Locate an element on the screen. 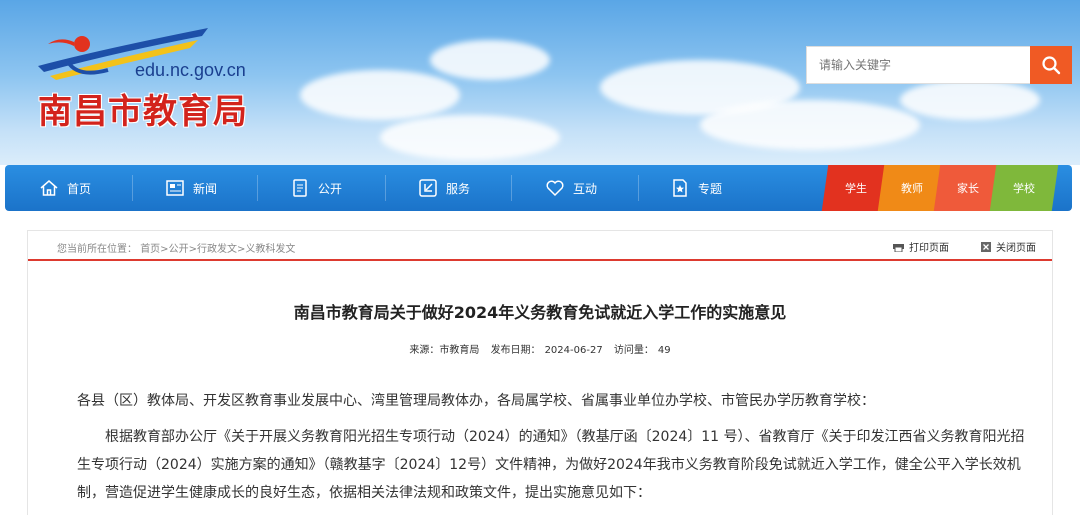 This screenshot has width=1080, height=515. nav-label: 服务 is located at coordinates (458, 188).